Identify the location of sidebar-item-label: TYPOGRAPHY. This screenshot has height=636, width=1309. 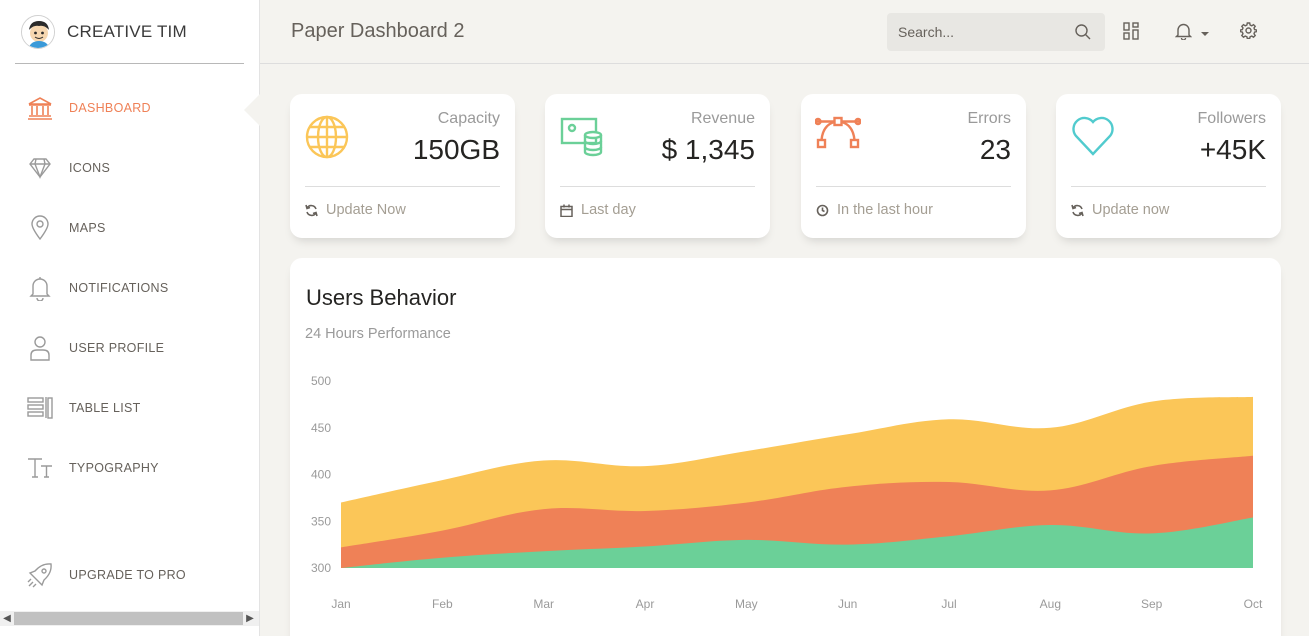
(114, 468).